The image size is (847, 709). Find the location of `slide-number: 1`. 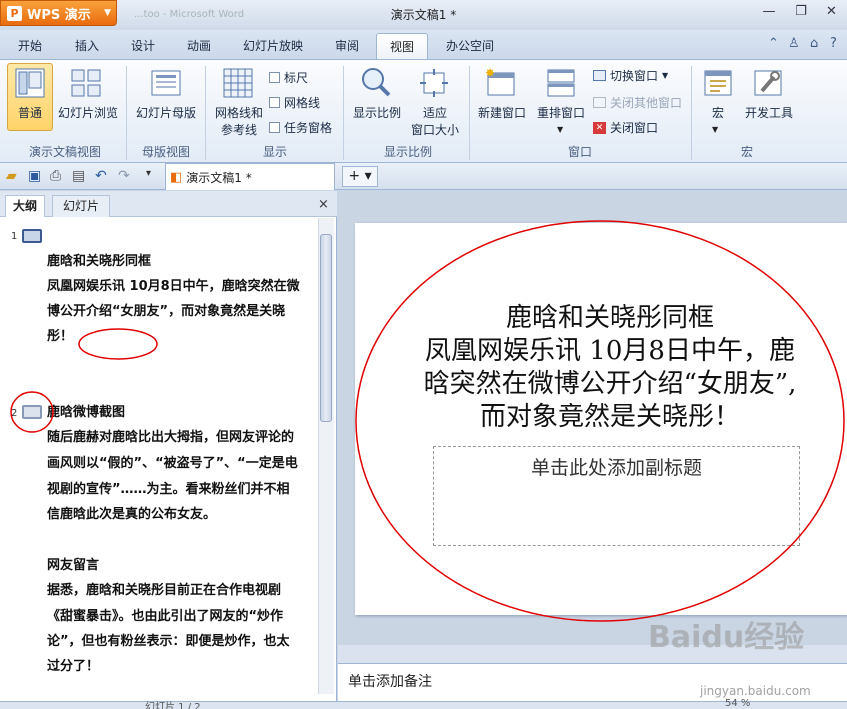

slide-number: 1 is located at coordinates (14, 236).